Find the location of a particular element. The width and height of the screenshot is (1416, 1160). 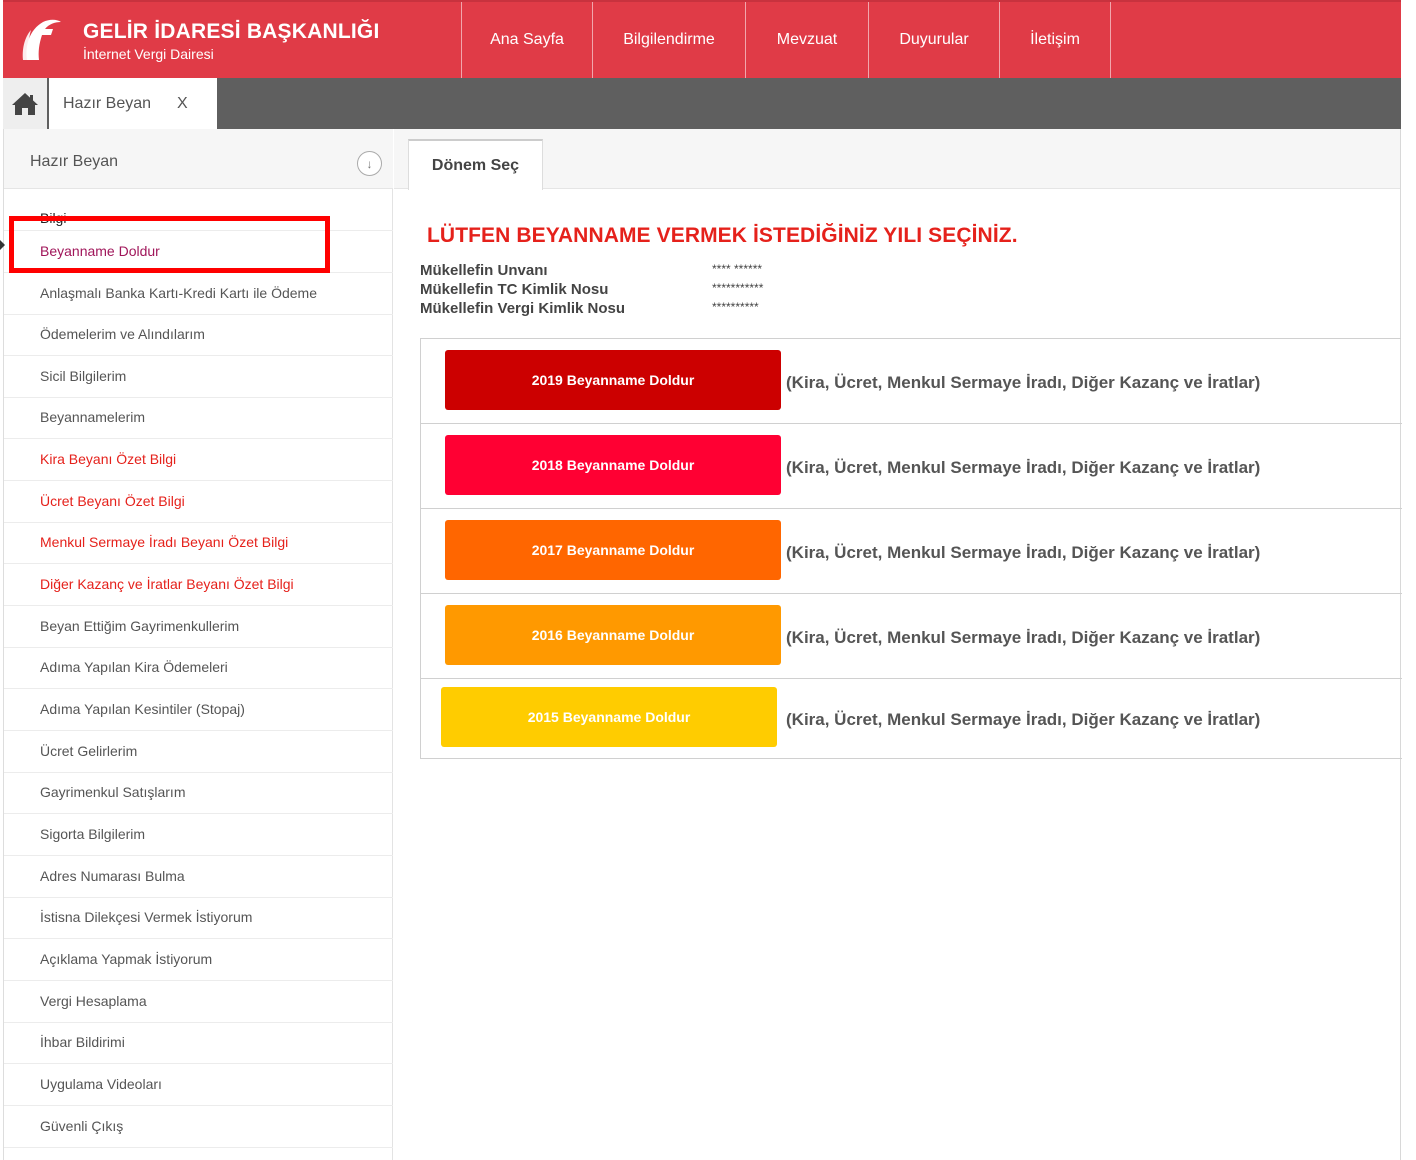

info-value: ********** is located at coordinates (735, 307).